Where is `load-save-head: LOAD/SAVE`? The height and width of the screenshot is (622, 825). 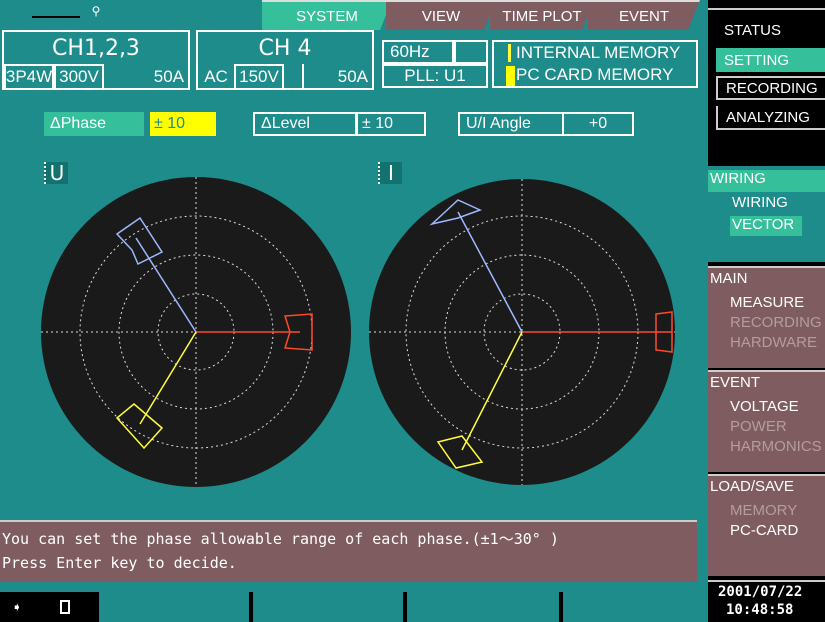 load-save-head: LOAD/SAVE is located at coordinates (752, 486).